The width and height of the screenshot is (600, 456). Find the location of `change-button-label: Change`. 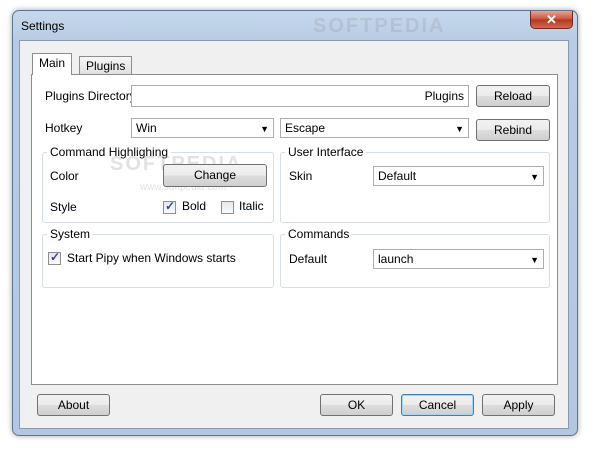

change-button-label: Change is located at coordinates (215, 175).